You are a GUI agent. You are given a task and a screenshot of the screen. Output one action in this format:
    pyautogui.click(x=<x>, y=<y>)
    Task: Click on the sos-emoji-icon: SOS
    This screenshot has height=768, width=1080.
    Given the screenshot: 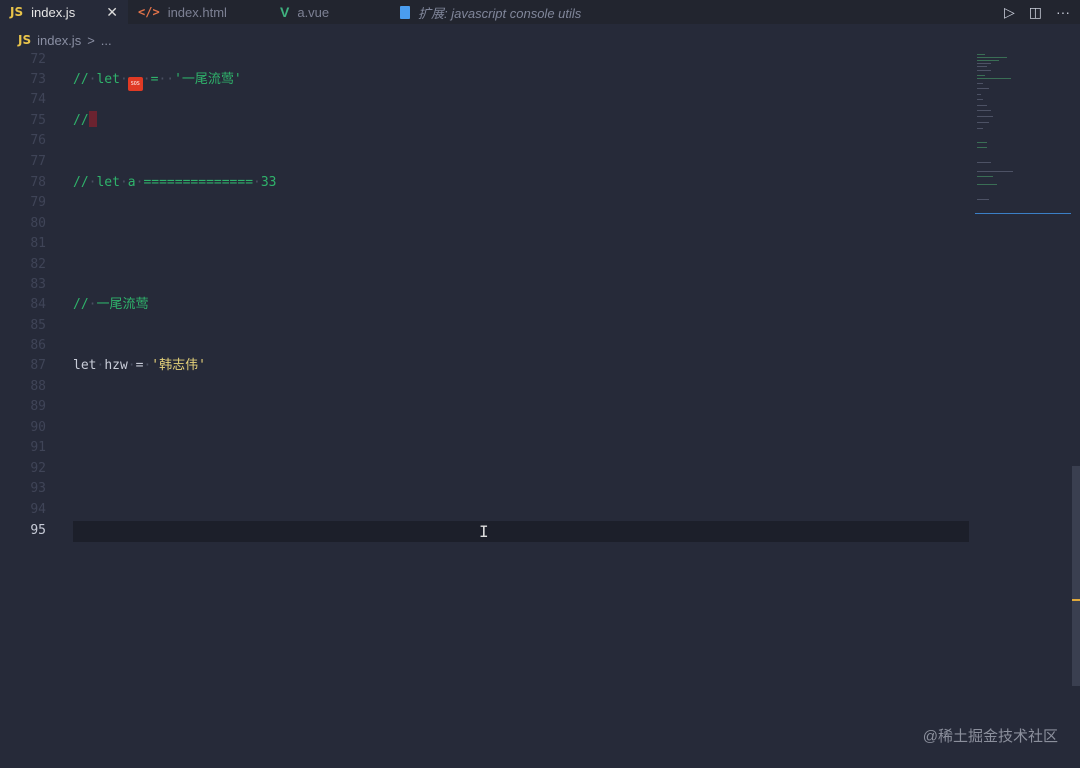 What is the action you would take?
    pyautogui.click(x=135, y=84)
    